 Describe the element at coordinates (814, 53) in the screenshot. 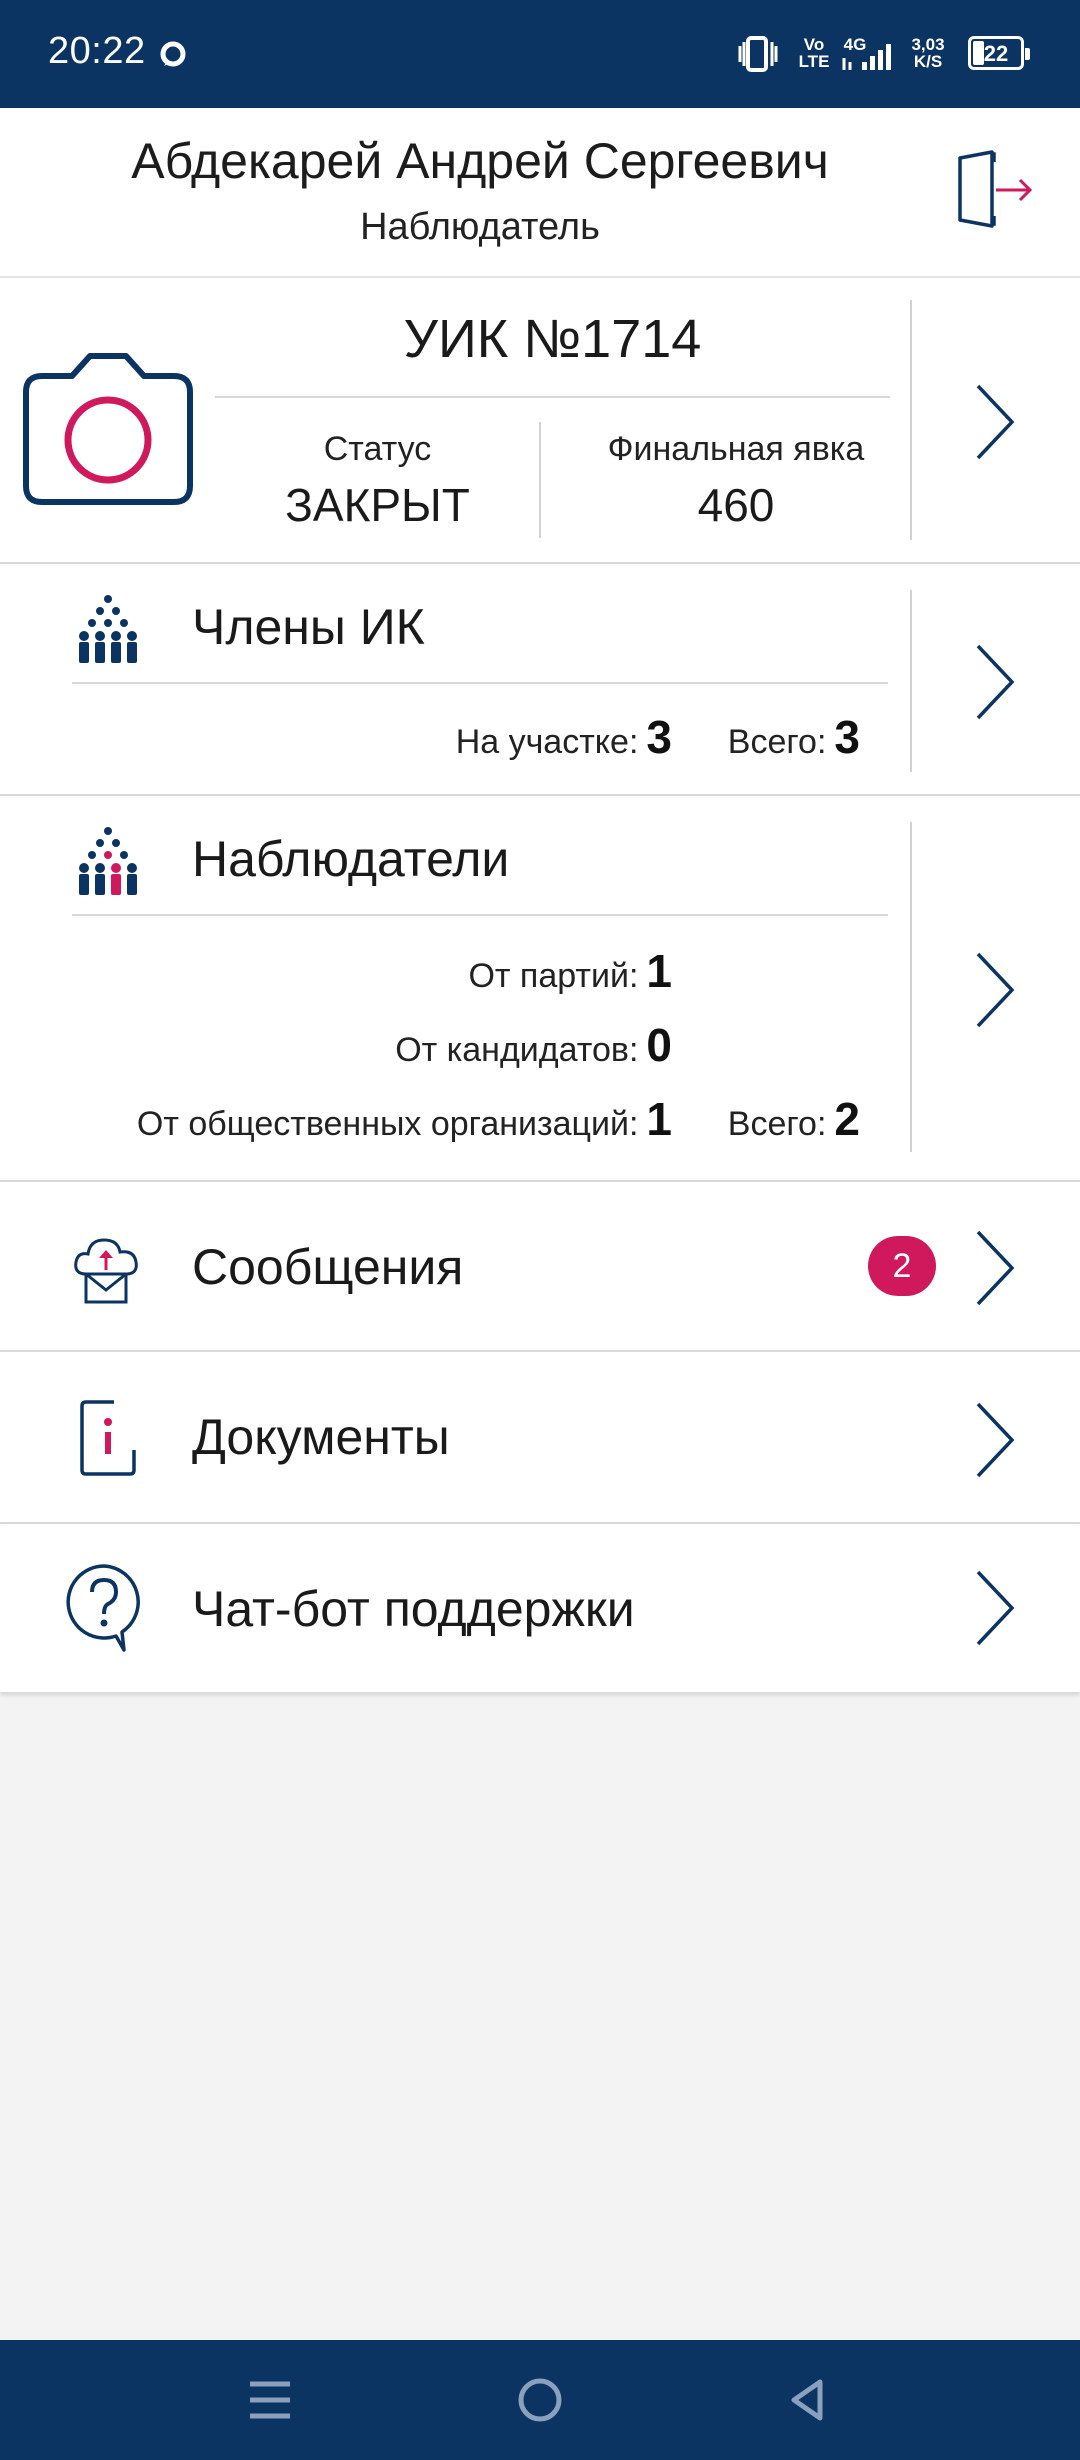

I see `volte-indicator: Vo LTE` at that location.